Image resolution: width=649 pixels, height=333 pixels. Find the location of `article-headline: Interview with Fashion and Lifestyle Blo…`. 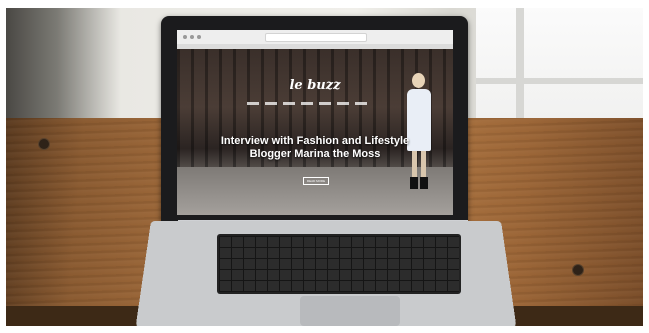

article-headline: Interview with Fashion and Lifestyle Blo… is located at coordinates (315, 147).